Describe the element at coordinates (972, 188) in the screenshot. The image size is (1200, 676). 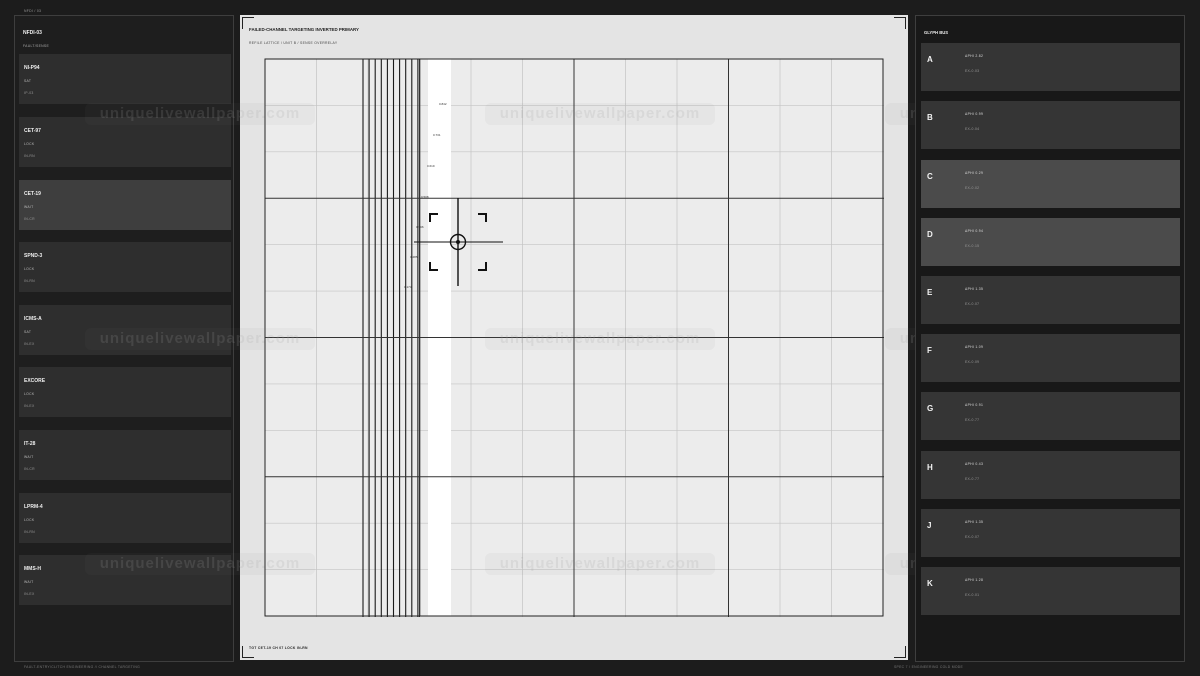
I see `glyph-code: EX-0.02` at that location.